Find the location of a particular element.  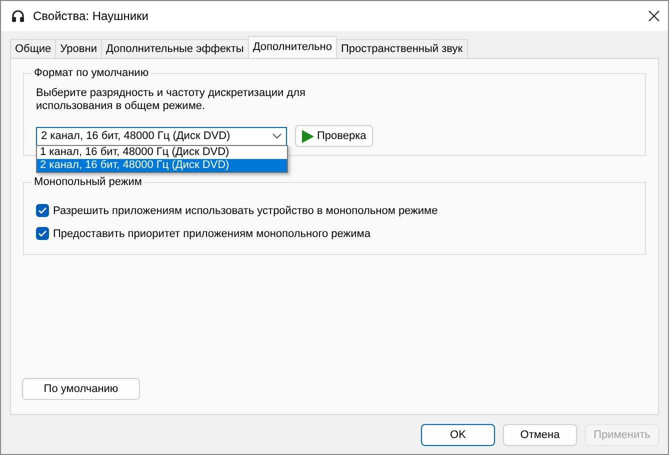

dialog-button: Отмена is located at coordinates (540, 435).